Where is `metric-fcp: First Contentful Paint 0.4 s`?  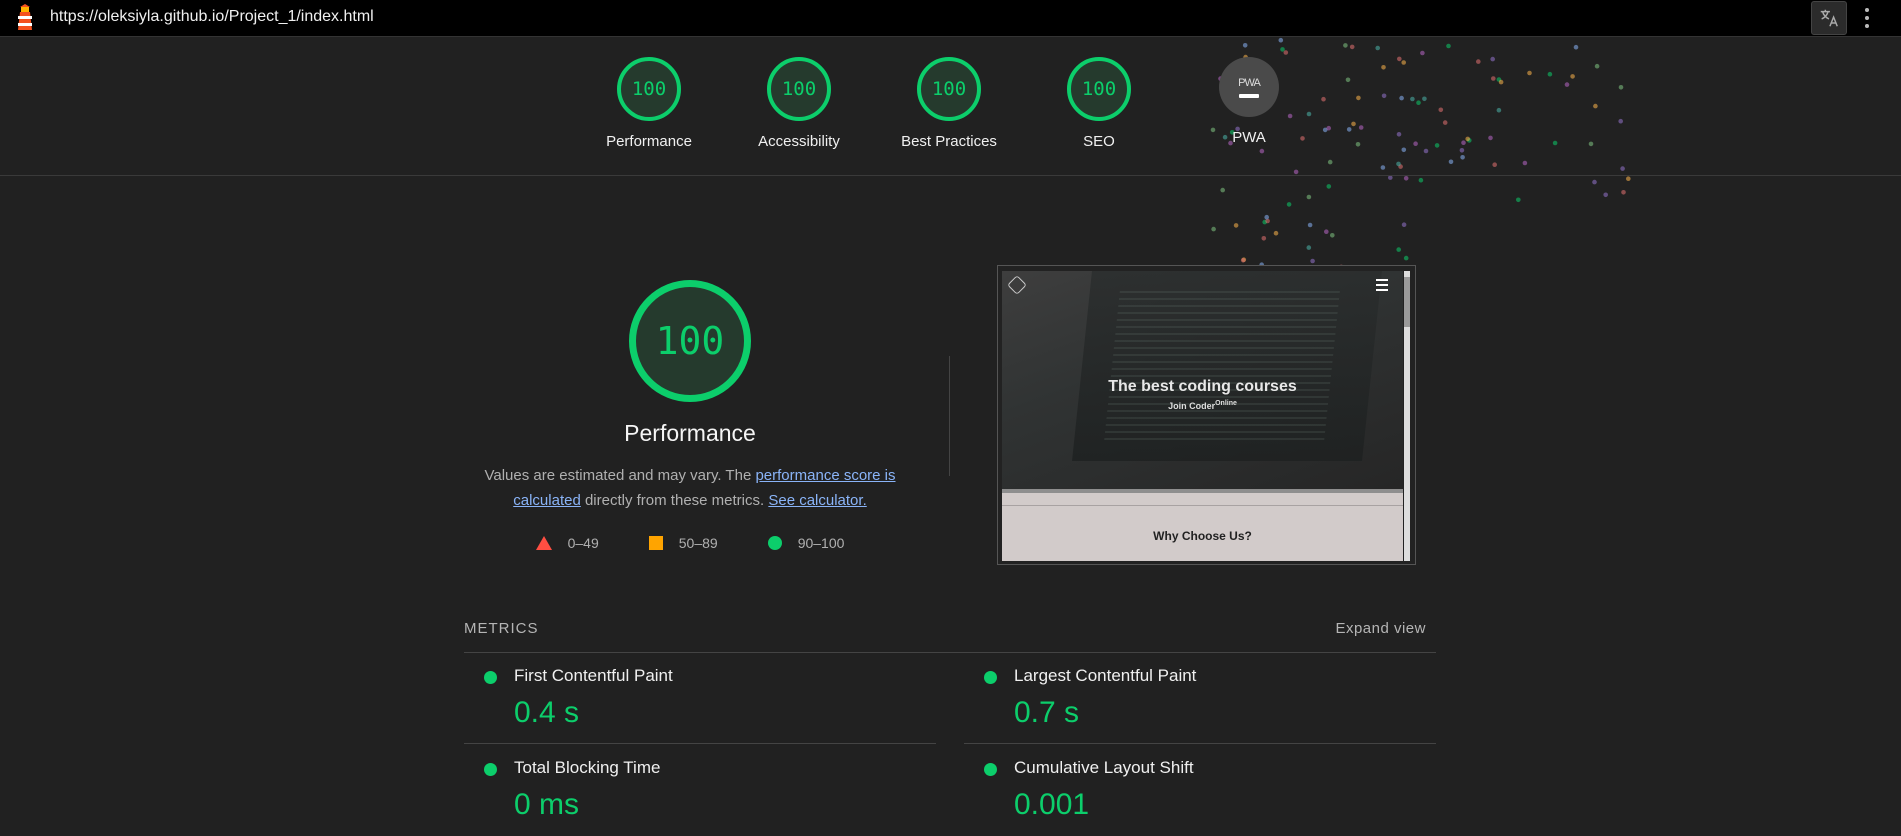
metric-fcp: First Contentful Paint 0.4 s is located at coordinates (700, 698).